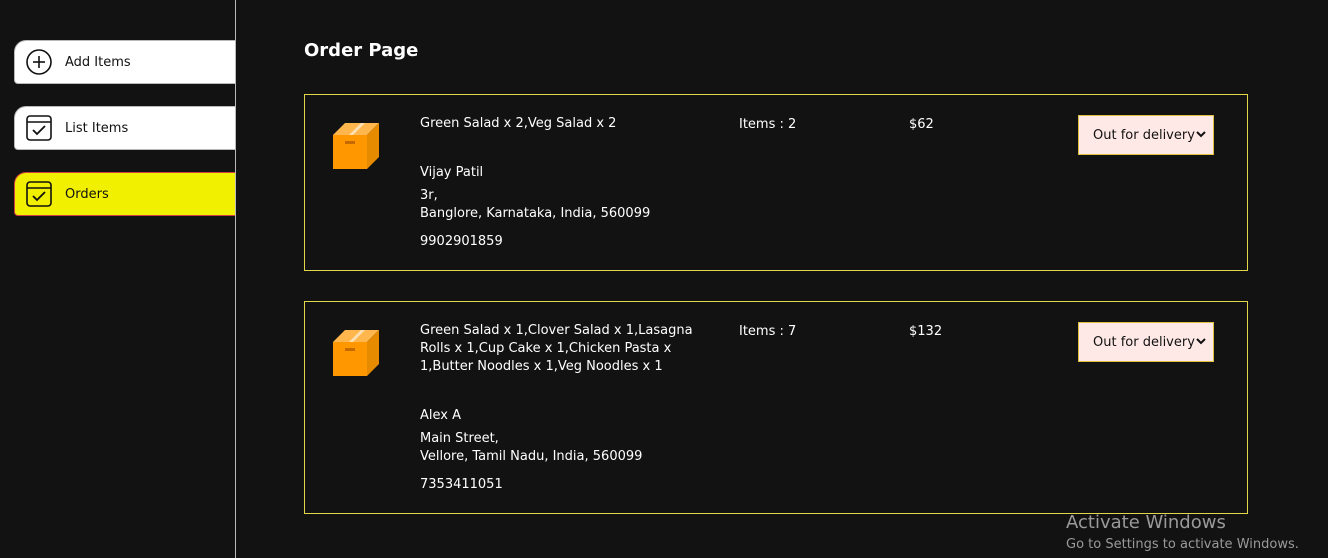  I want to click on customer-phone: 9902901859, so click(461, 241).